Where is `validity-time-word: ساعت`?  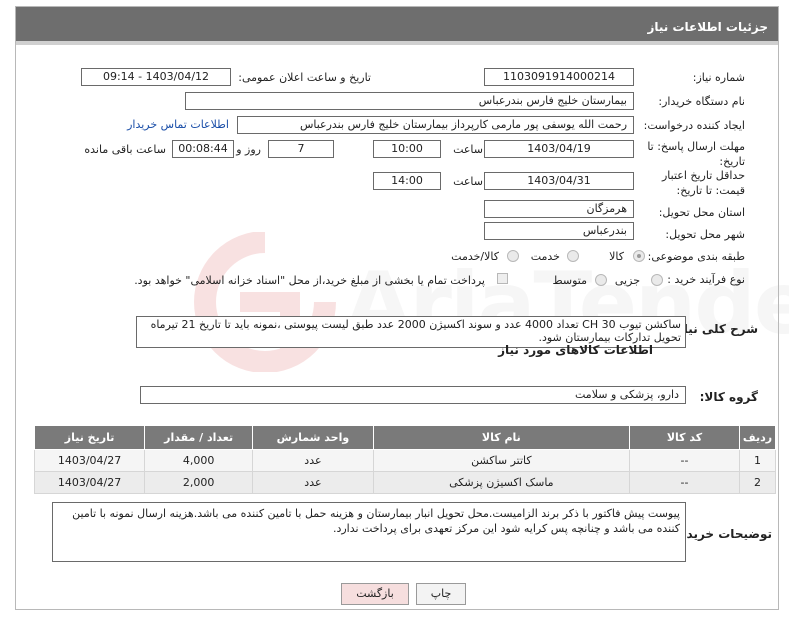 validity-time-word: ساعت is located at coordinates (468, 181).